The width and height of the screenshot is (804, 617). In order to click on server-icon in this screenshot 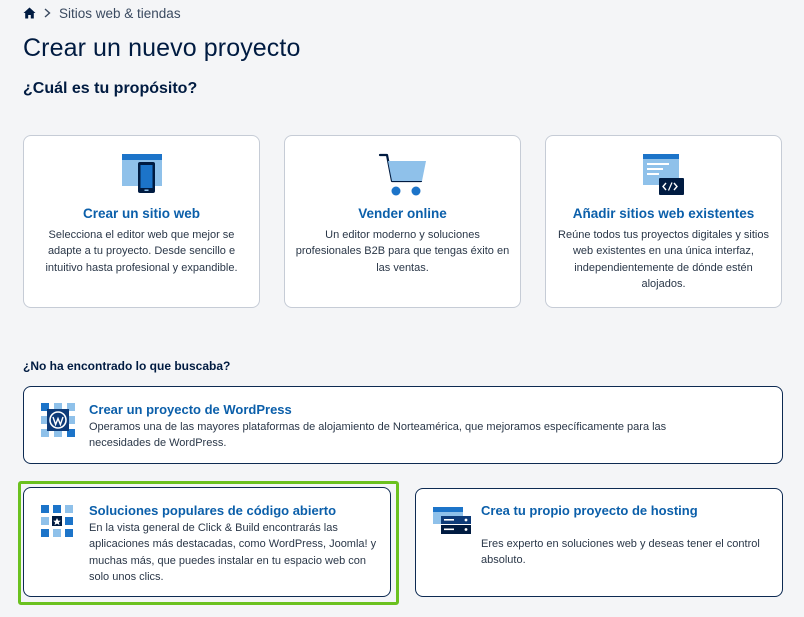, I will do `click(452, 523)`.